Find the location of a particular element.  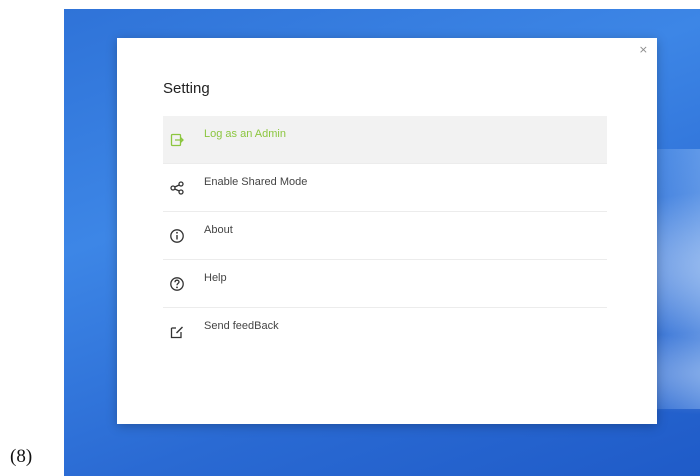

info-icon is located at coordinates (177, 236).